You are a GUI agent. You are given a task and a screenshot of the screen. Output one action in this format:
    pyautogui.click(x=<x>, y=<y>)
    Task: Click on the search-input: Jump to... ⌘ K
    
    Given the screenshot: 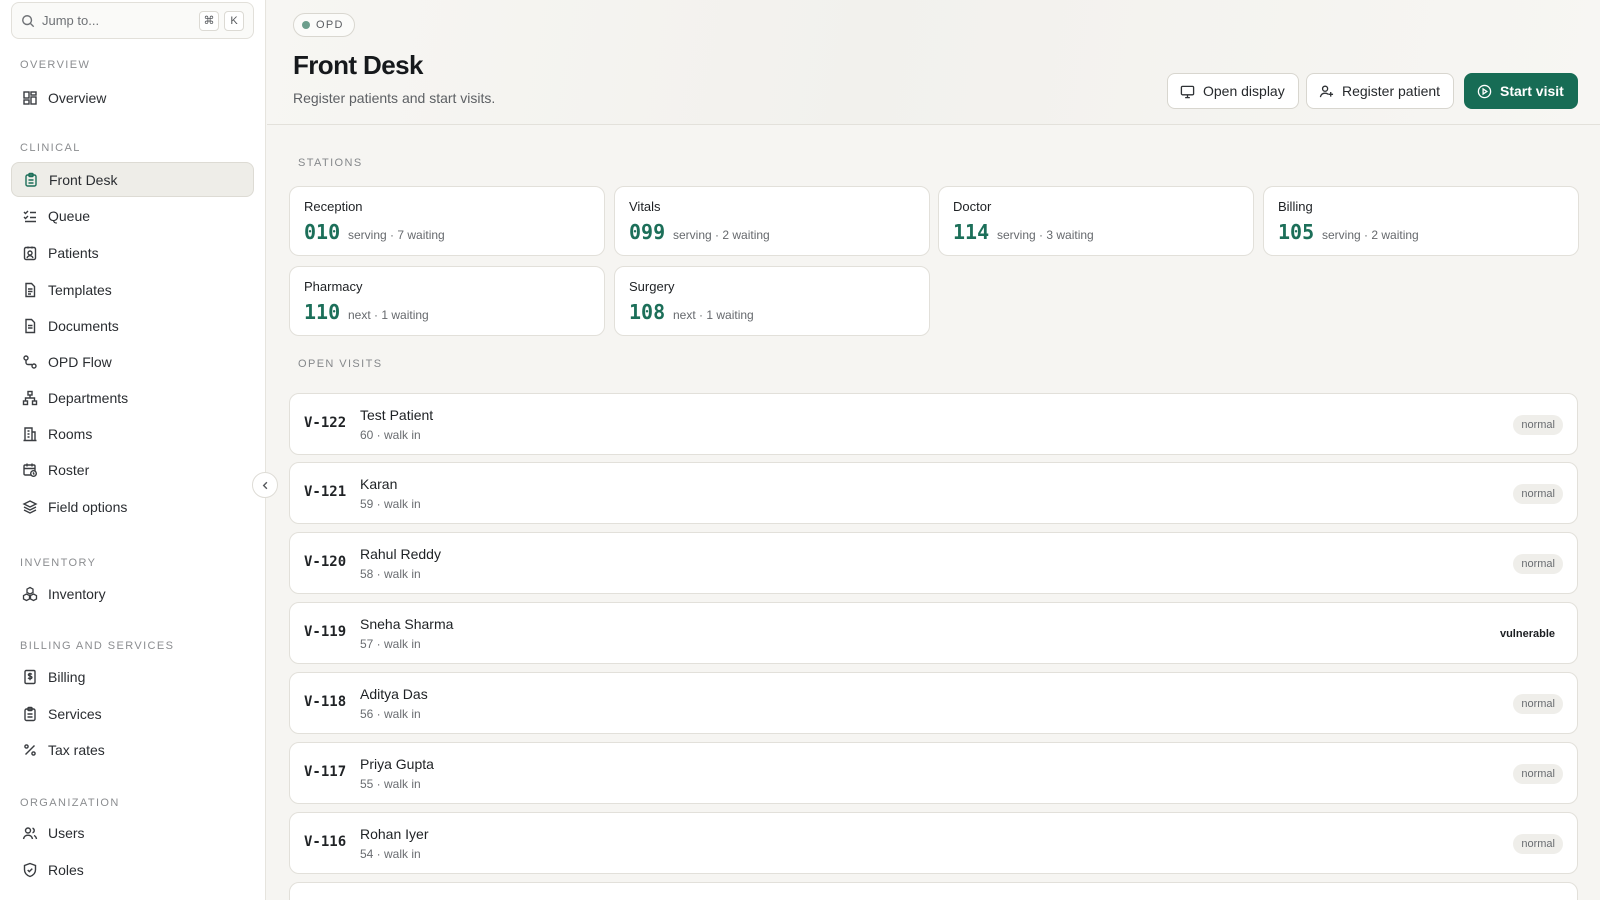 What is the action you would take?
    pyautogui.click(x=132, y=20)
    